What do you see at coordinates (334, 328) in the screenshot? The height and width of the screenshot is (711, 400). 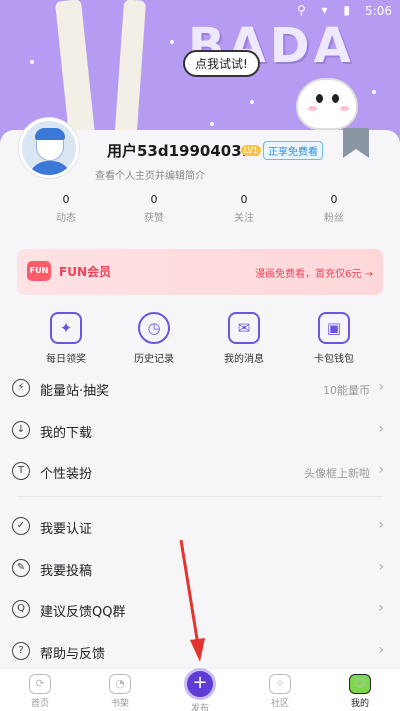 I see `wallet-icon: ▣` at bounding box center [334, 328].